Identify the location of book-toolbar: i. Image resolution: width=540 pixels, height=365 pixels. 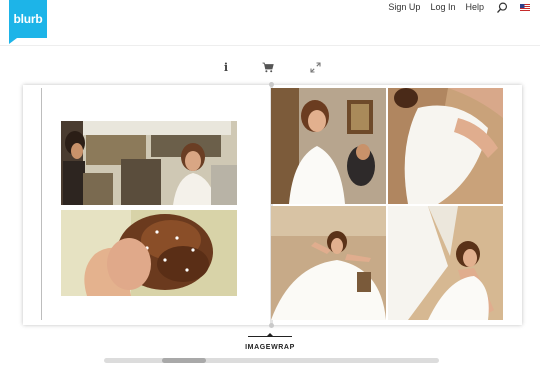
(270, 68).